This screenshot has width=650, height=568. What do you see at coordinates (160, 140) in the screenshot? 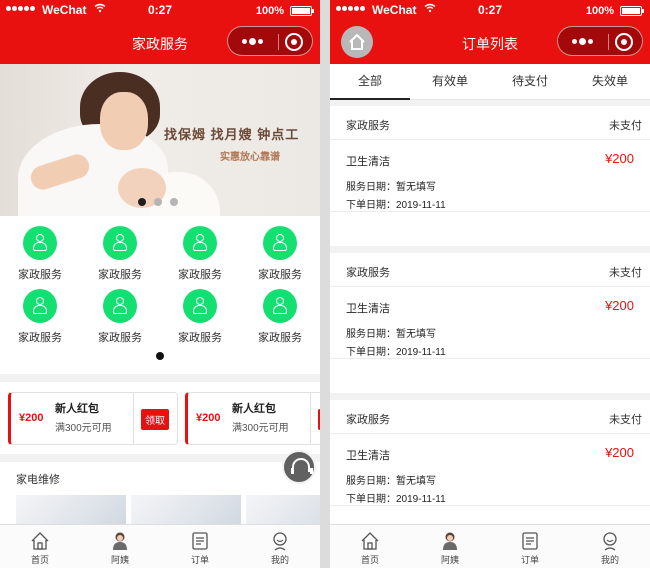
I see `banner-carousel: 找保姆 找月嫂 钟点工 实惠放心靠谱` at bounding box center [160, 140].